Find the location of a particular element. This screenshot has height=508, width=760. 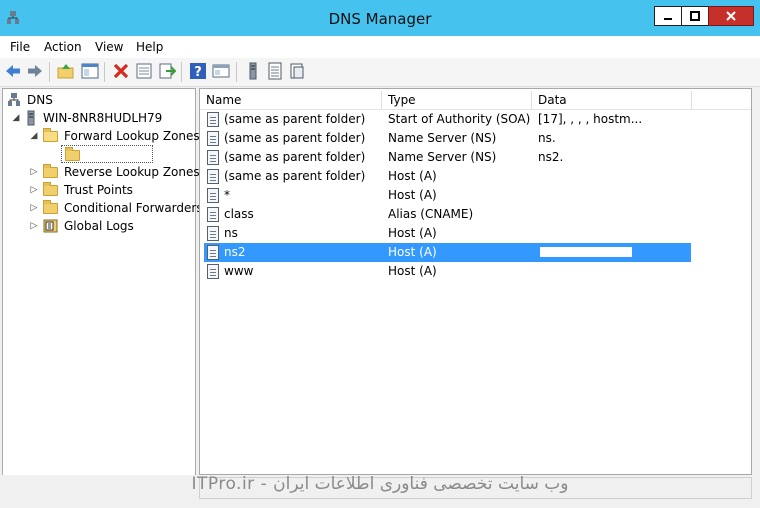

close-icon is located at coordinates (731, 16).